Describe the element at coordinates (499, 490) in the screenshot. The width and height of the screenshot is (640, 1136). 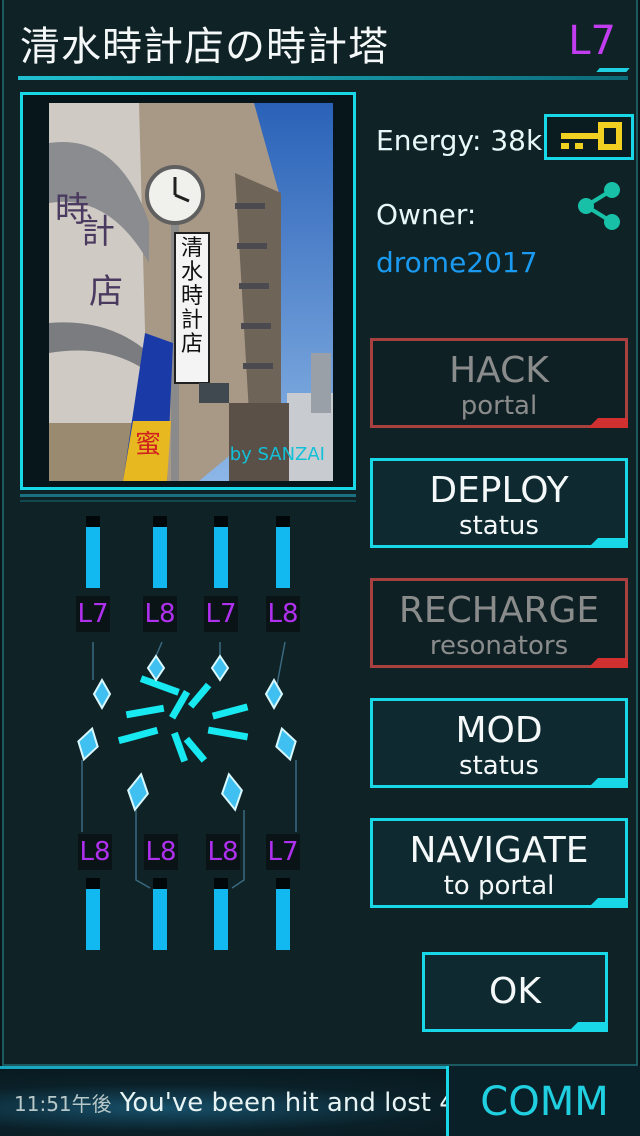
I see `deploy-button-label: DEPLOY` at that location.